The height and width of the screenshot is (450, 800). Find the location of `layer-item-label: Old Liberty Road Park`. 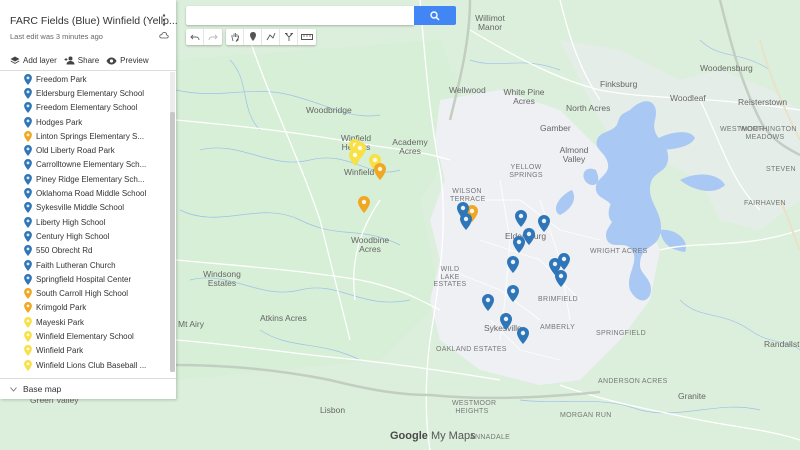

layer-item-label: Old Liberty Road Park is located at coordinates (75, 151).